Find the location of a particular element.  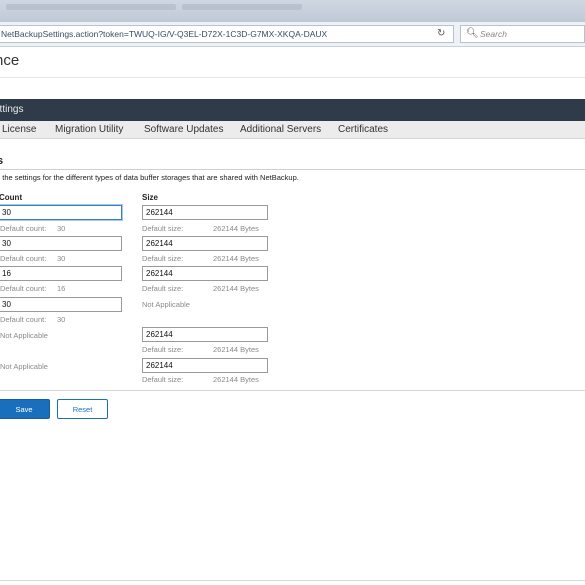

section-heading: s is located at coordinates (2, 161).